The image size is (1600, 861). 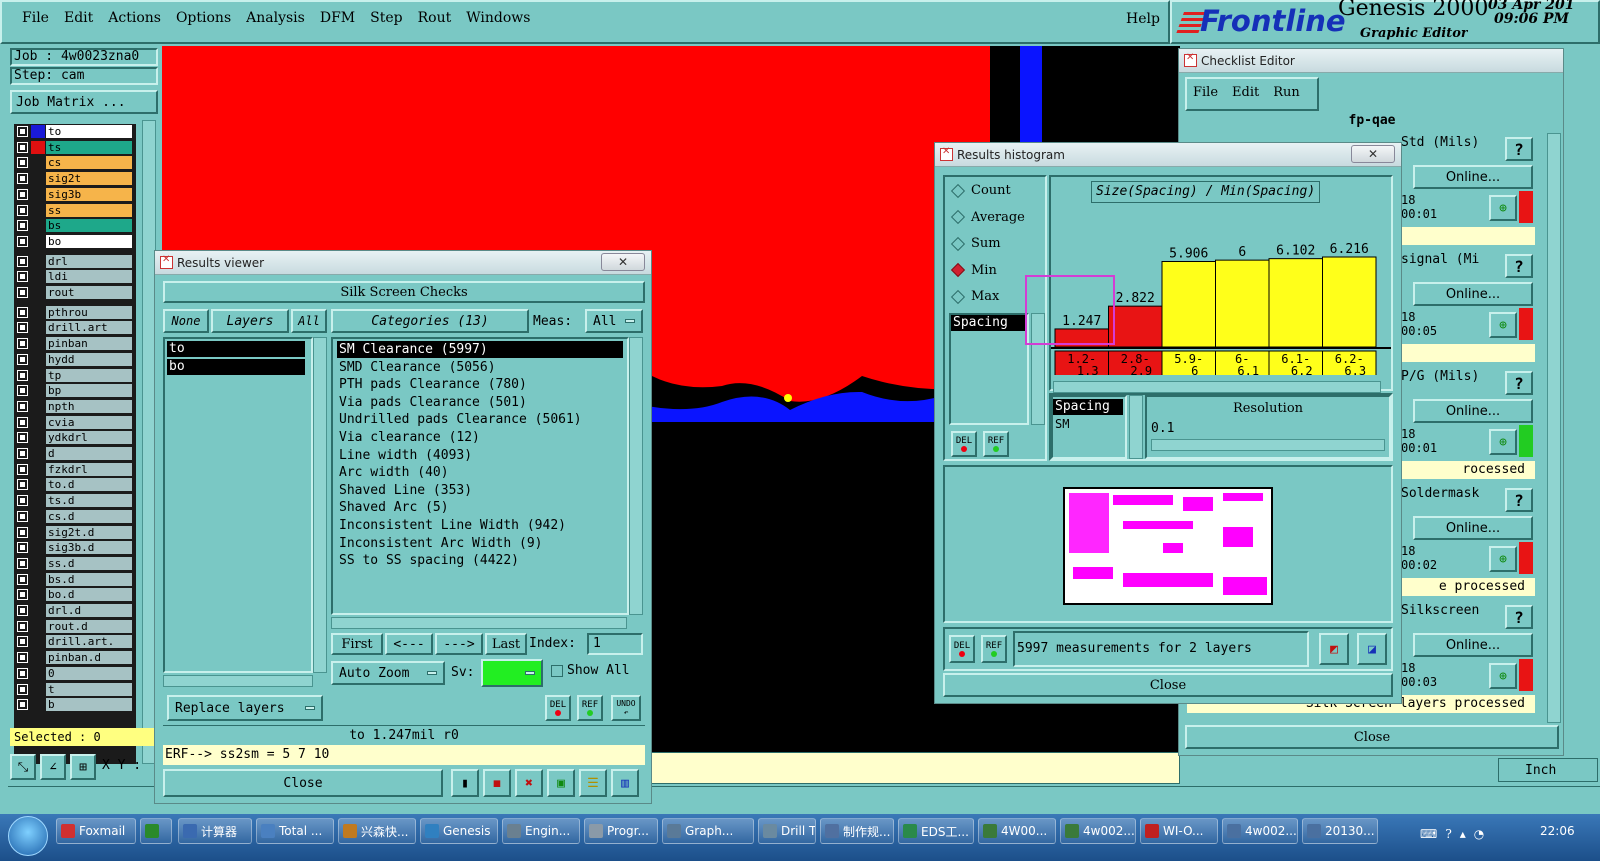 I want to click on menu-item-dfm: DFM, so click(x=337, y=18).